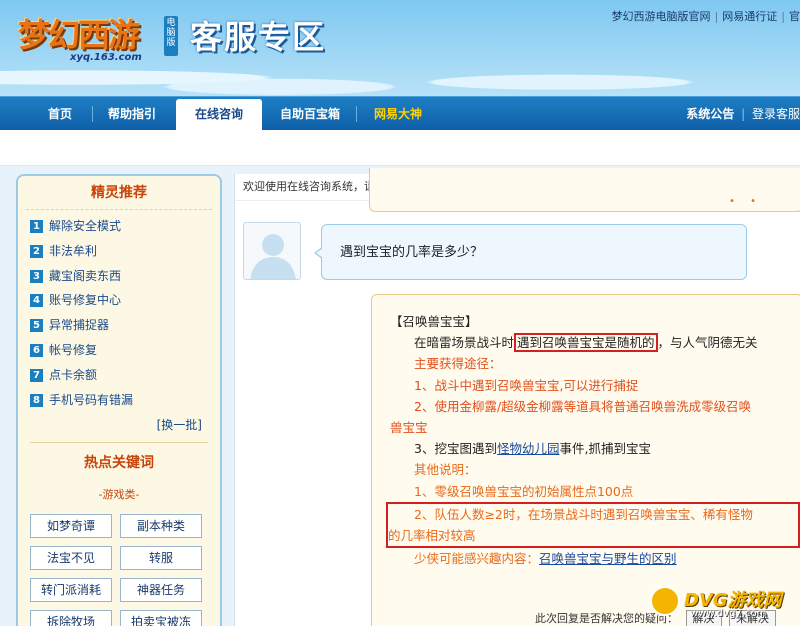 The width and height of the screenshot is (800, 626). I want to click on logo-badge: 电脑版, so click(171, 36).